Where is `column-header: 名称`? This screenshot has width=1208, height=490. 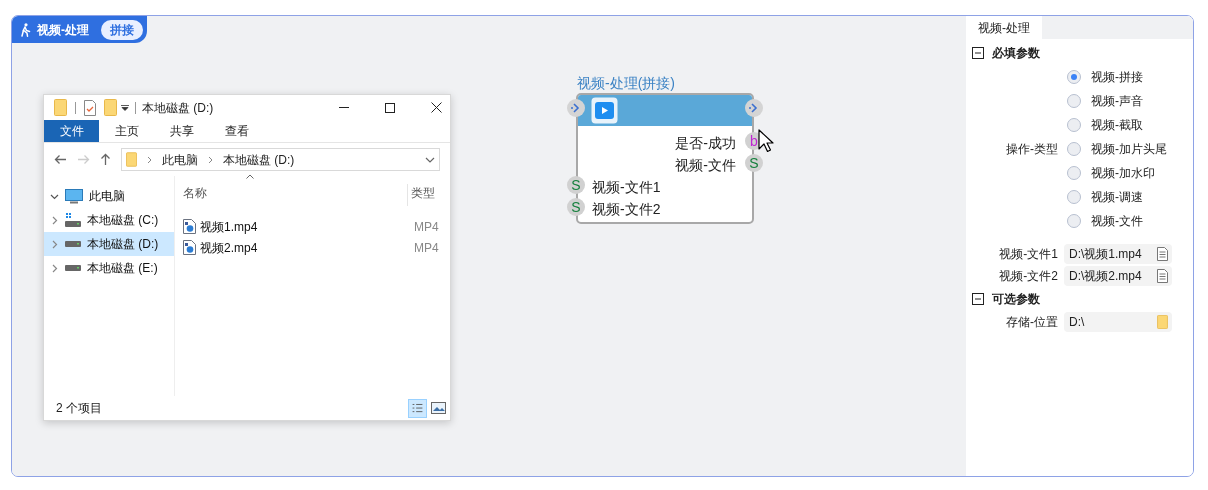
column-header: 名称 is located at coordinates (291, 195).